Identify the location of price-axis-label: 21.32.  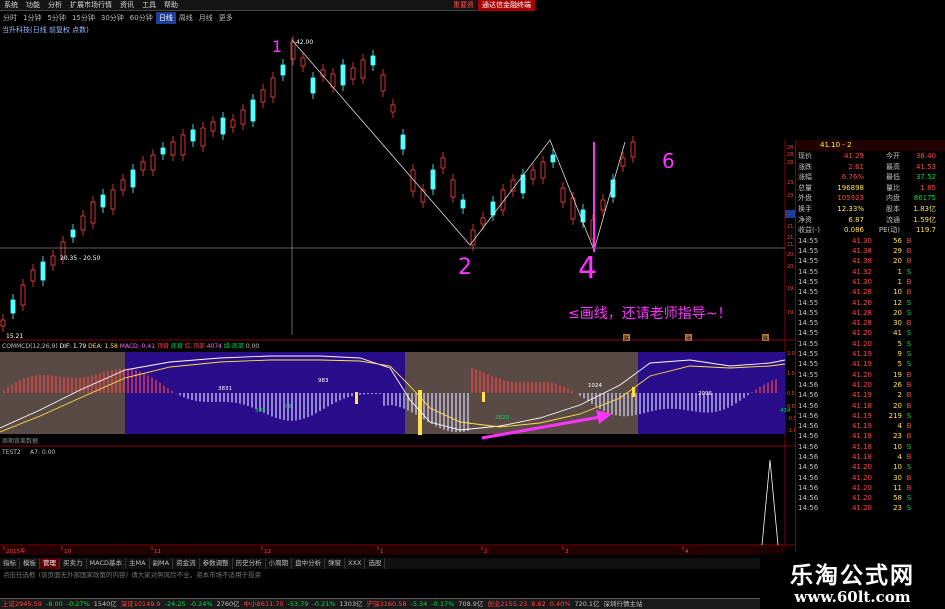
(791, 238).